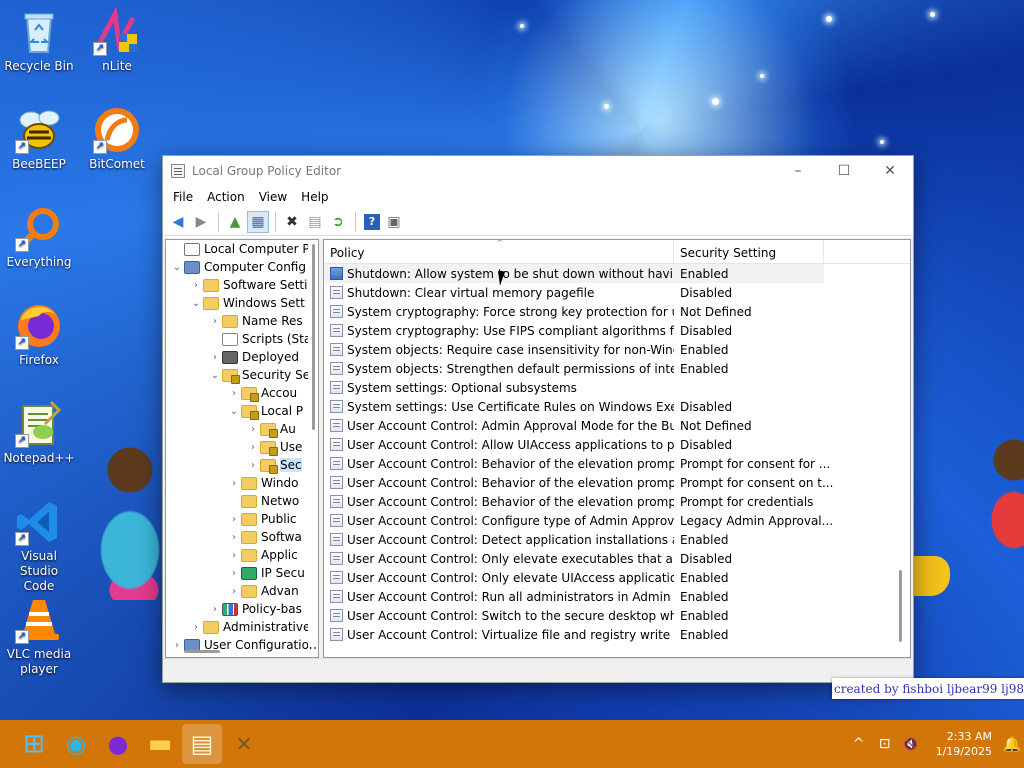 This screenshot has width=1024, height=768. Describe the element at coordinates (242, 249) in the screenshot. I see `tree-item: Local Computer Polic` at that location.